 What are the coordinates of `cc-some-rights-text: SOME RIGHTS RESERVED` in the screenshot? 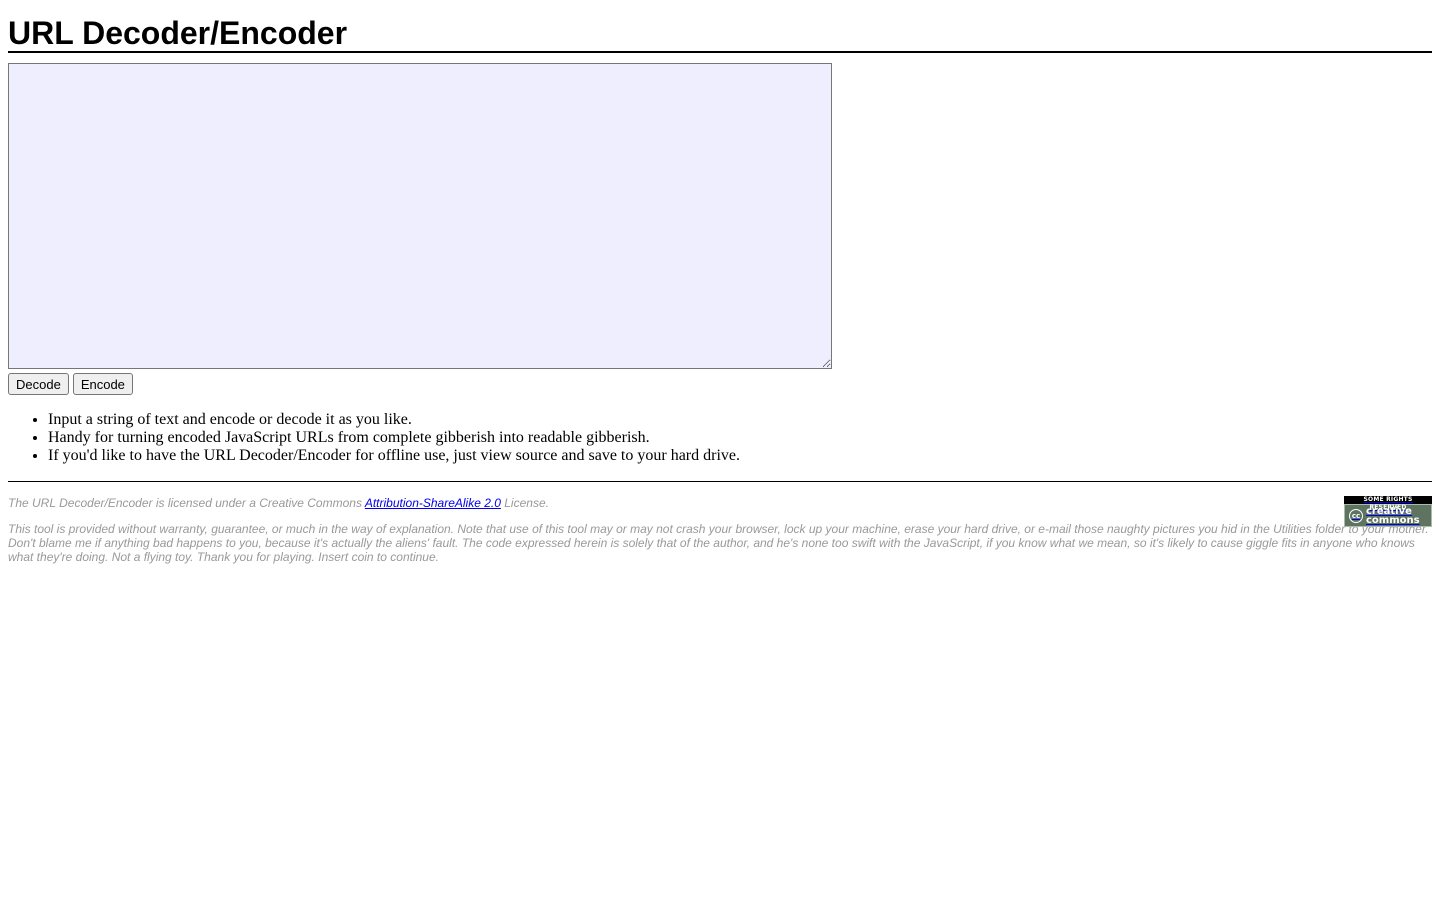 It's located at (1388, 503).